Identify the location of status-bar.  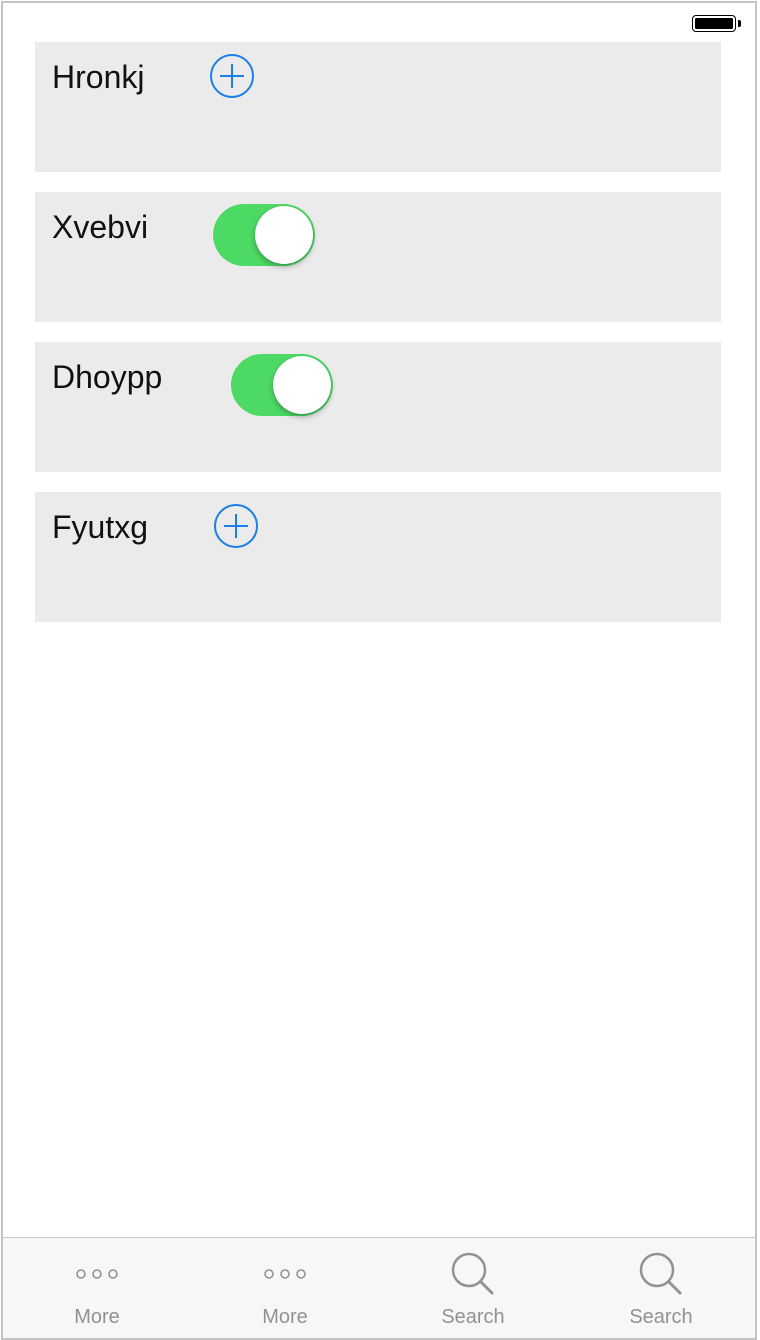
(379, 23).